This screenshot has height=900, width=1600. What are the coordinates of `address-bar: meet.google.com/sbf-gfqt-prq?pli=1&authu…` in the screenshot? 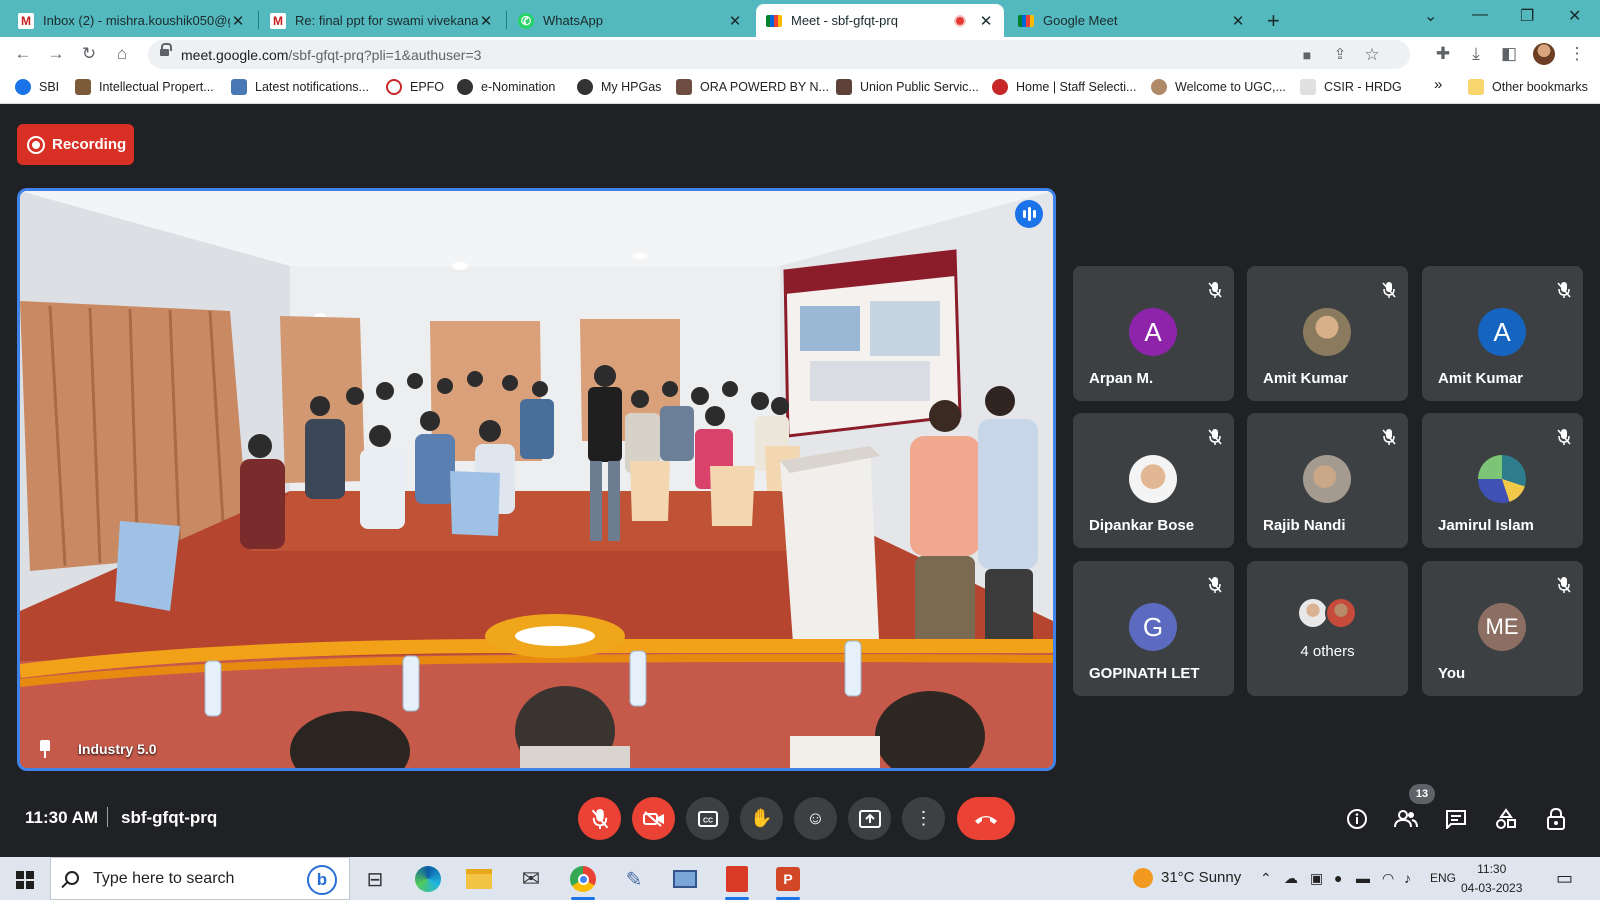 It's located at (779, 54).